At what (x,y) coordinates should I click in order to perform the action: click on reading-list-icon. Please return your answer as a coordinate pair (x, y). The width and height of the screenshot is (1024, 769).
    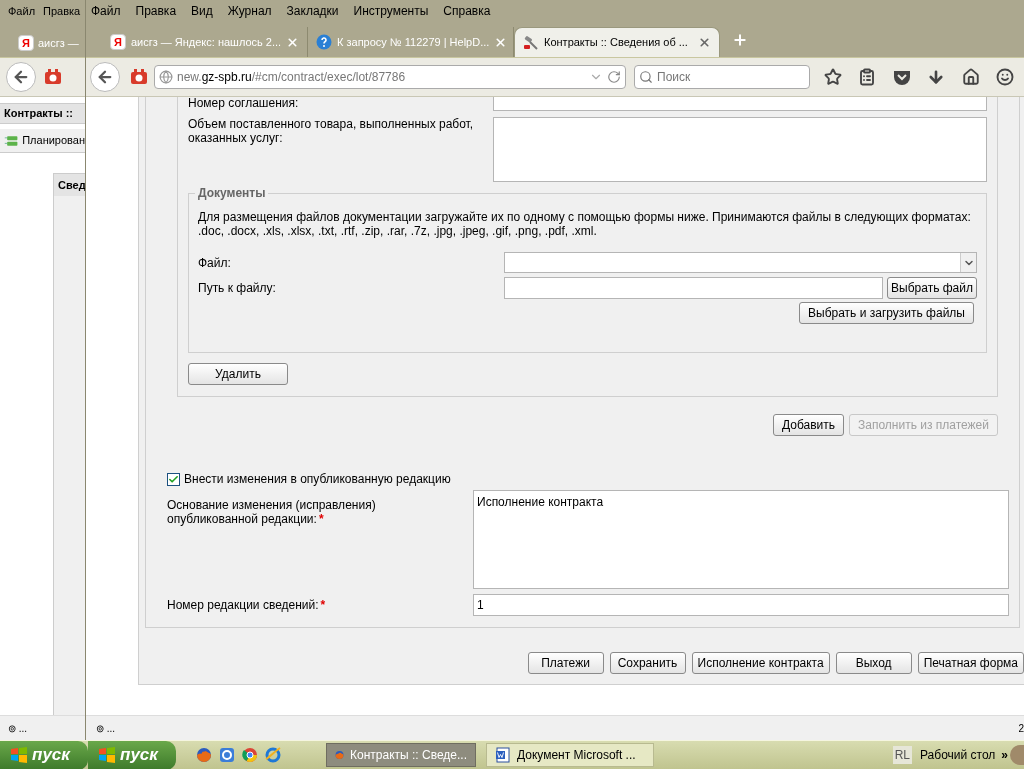
    Looking at the image, I should click on (867, 77).